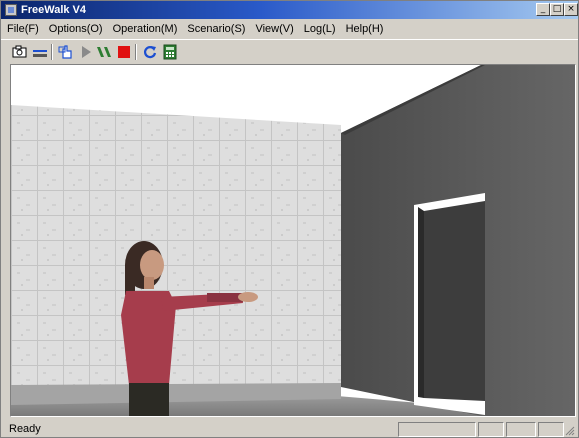 The image size is (579, 438). What do you see at coordinates (365, 29) in the screenshot?
I see `menu-help: Help(H)` at bounding box center [365, 29].